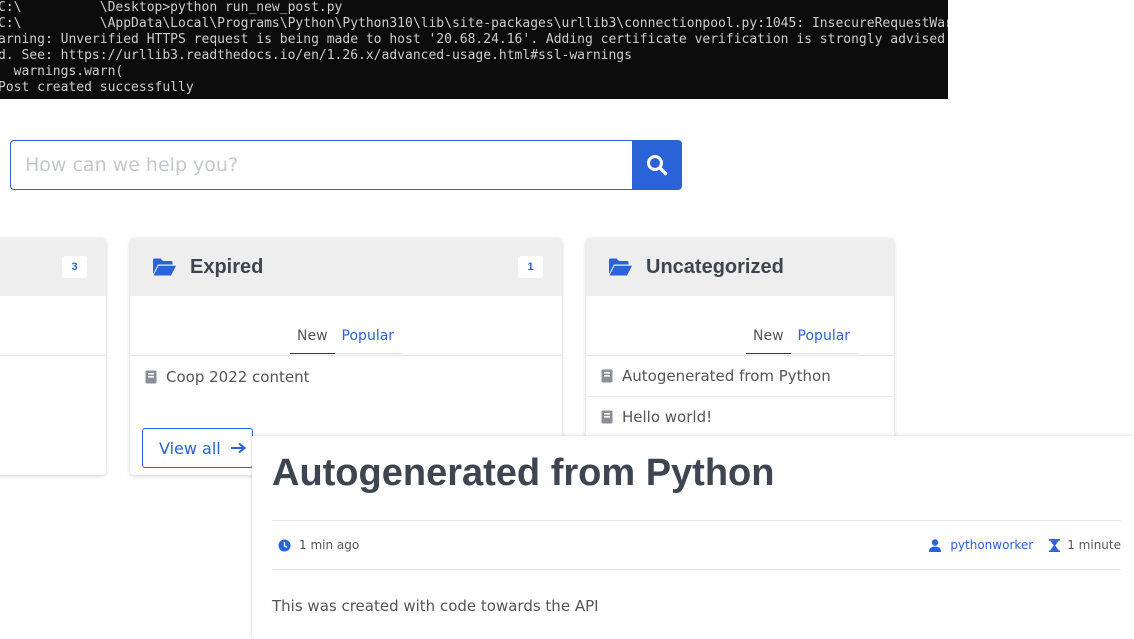 The image size is (1134, 639). I want to click on time-ago-label: 1 min ago, so click(329, 545).